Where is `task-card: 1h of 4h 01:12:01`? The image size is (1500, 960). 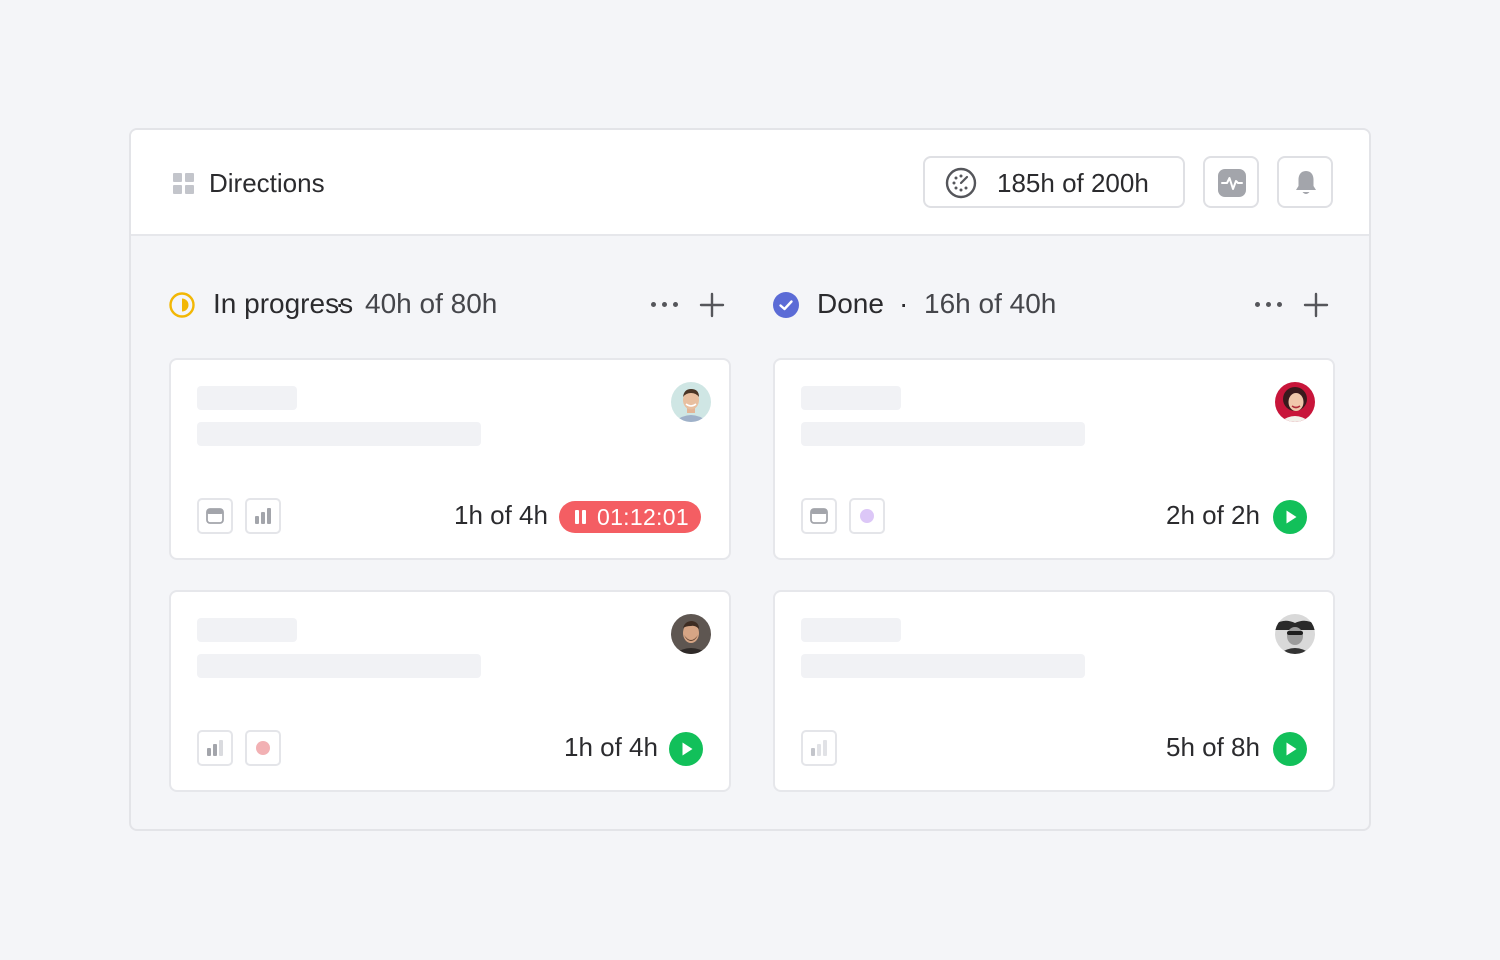
task-card: 1h of 4h 01:12:01 is located at coordinates (450, 459).